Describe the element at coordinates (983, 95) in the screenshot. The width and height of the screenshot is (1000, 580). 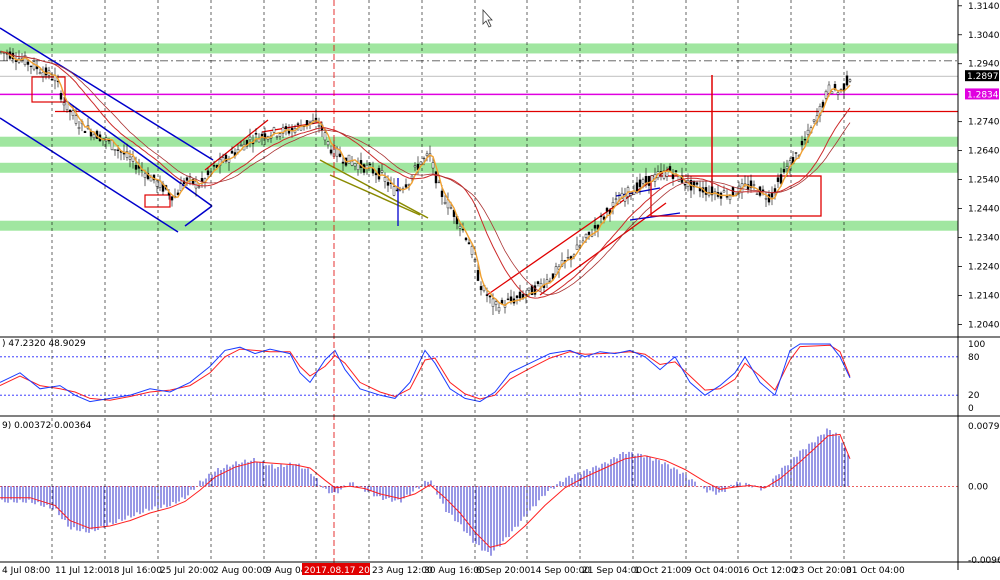
I see `resistance-level-tag: 1.2834` at that location.